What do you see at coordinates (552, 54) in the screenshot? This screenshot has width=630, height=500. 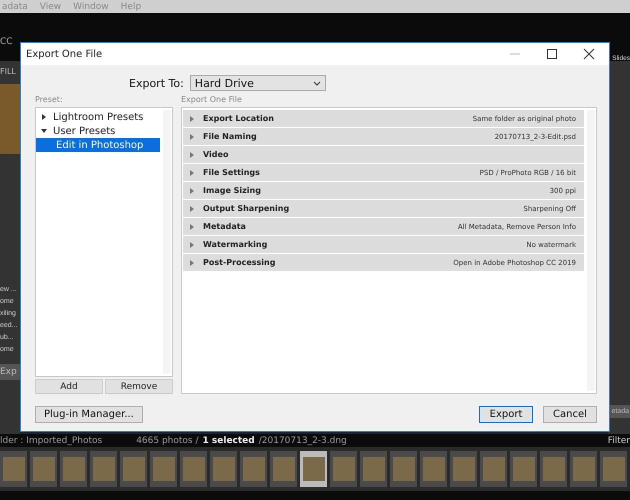 I see `maximize-icon` at bounding box center [552, 54].